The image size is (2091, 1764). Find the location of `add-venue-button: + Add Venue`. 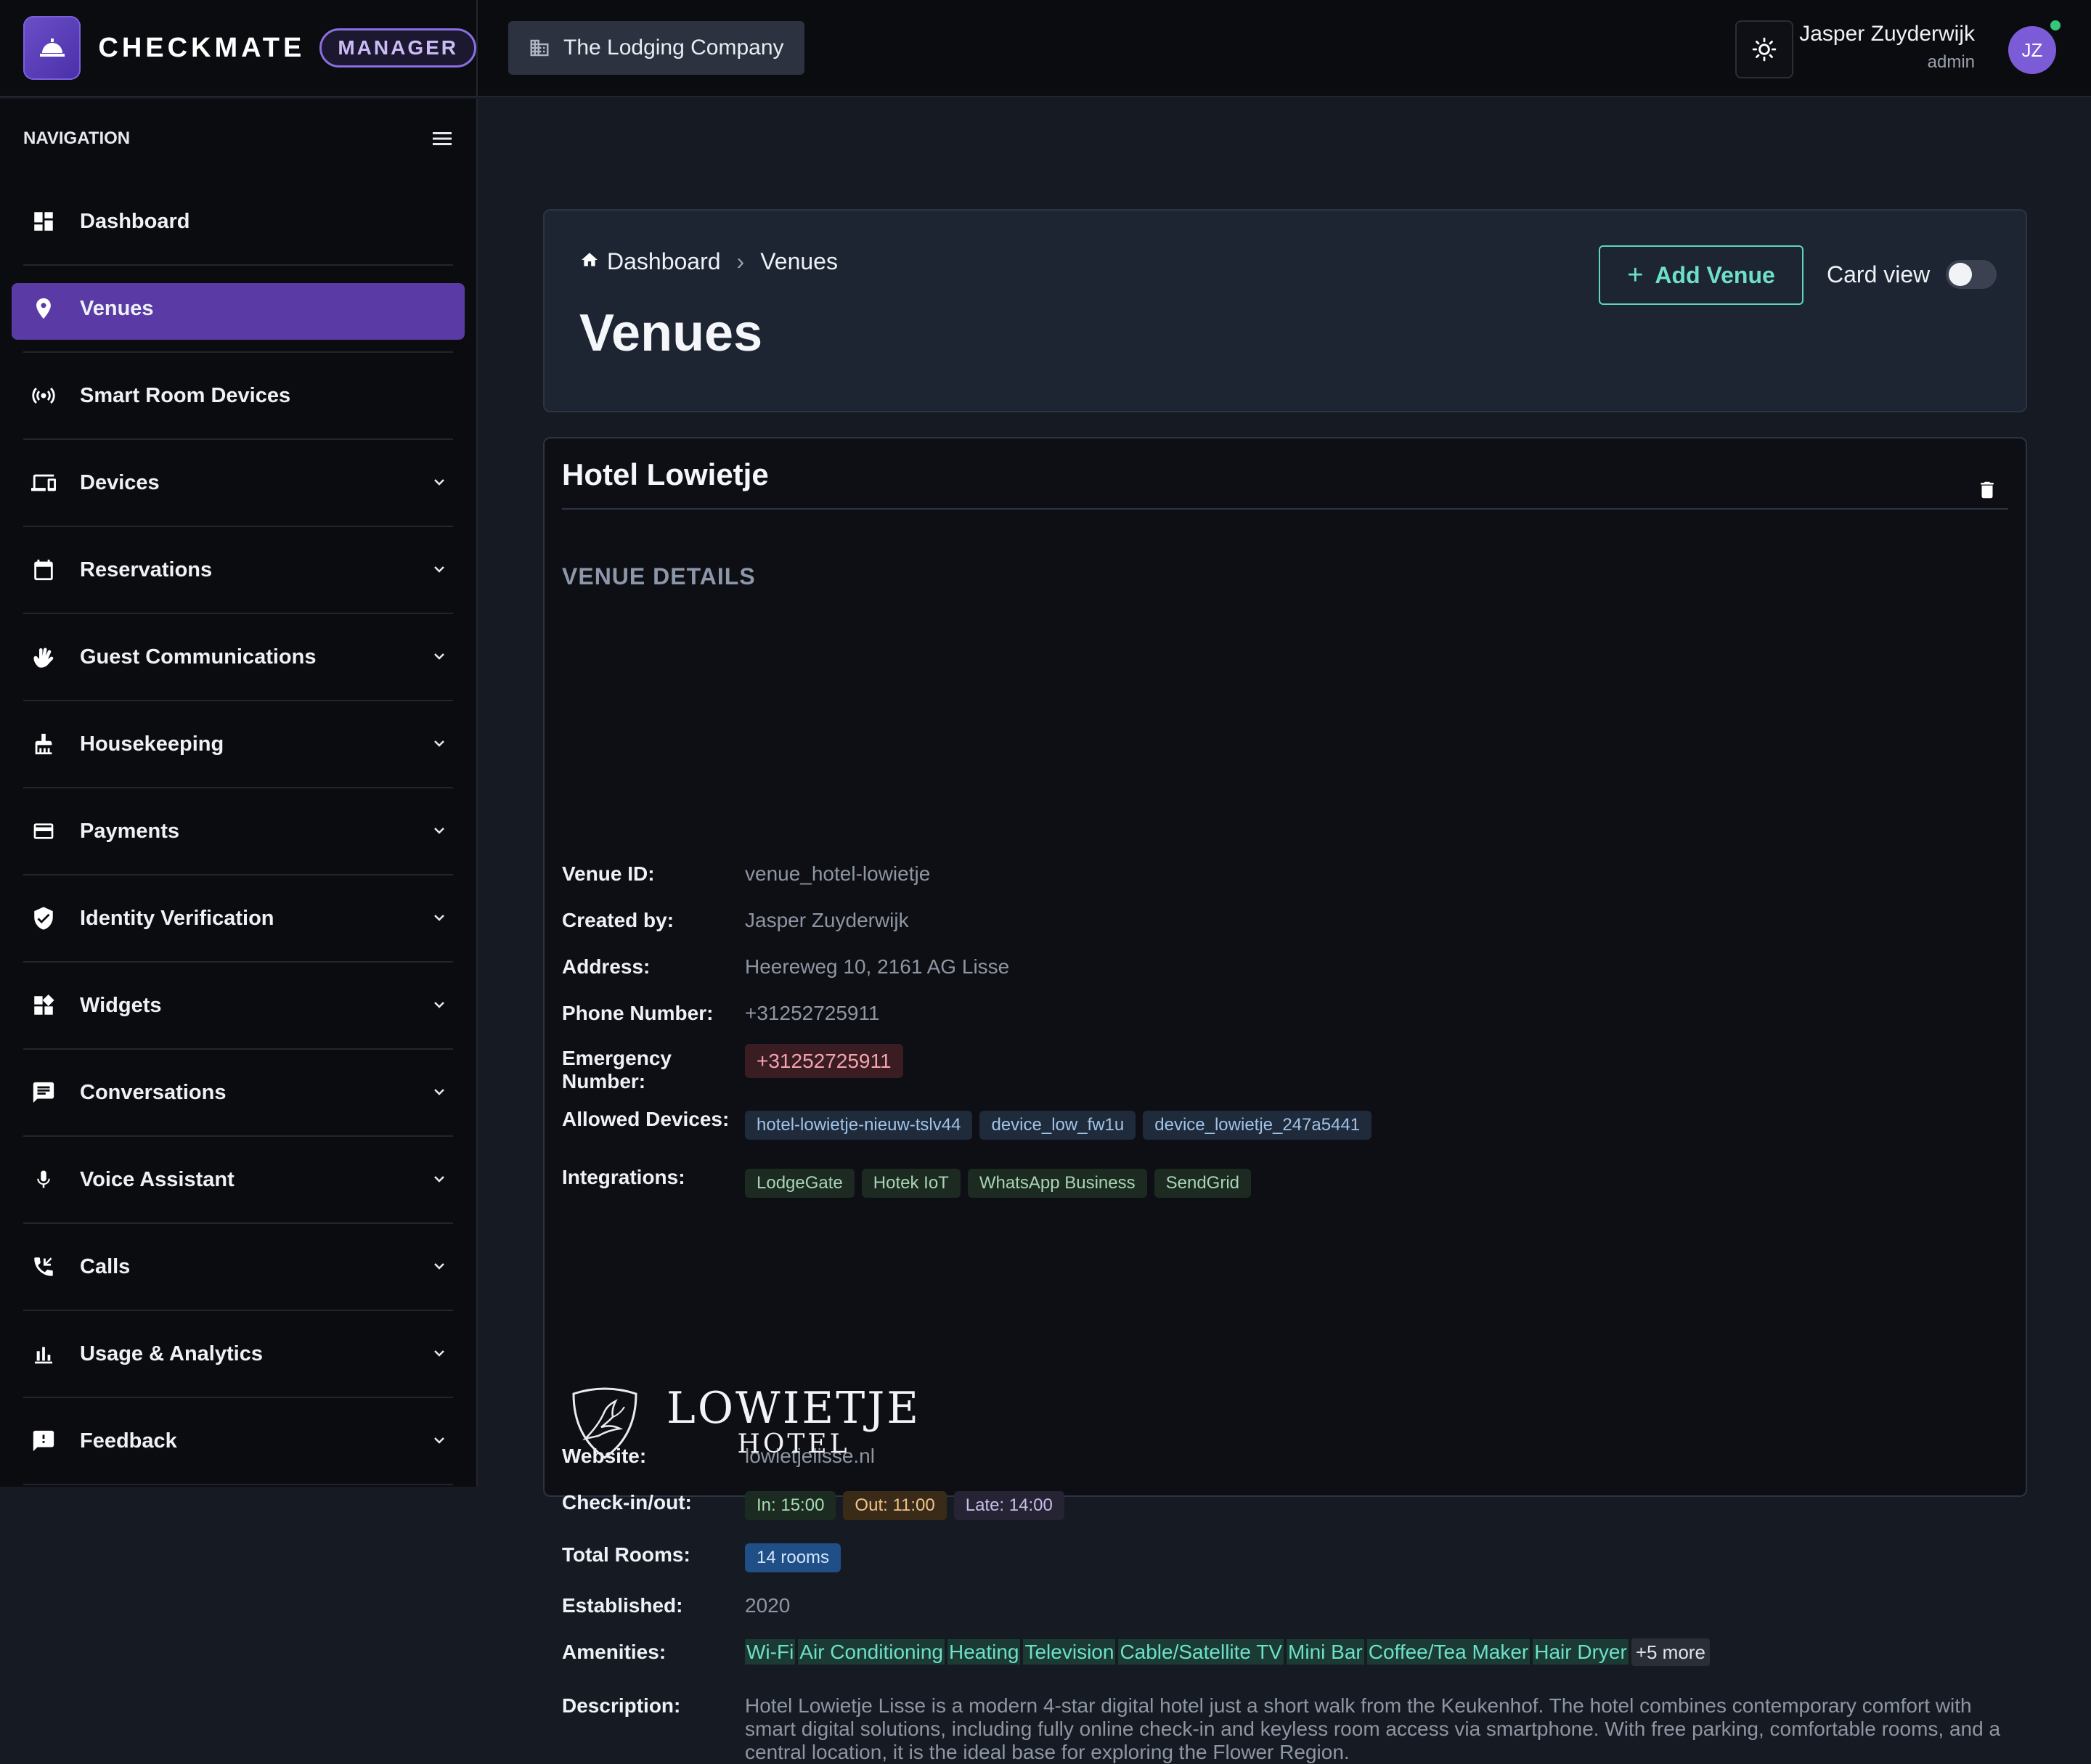

add-venue-button: + Add Venue is located at coordinates (1701, 275).